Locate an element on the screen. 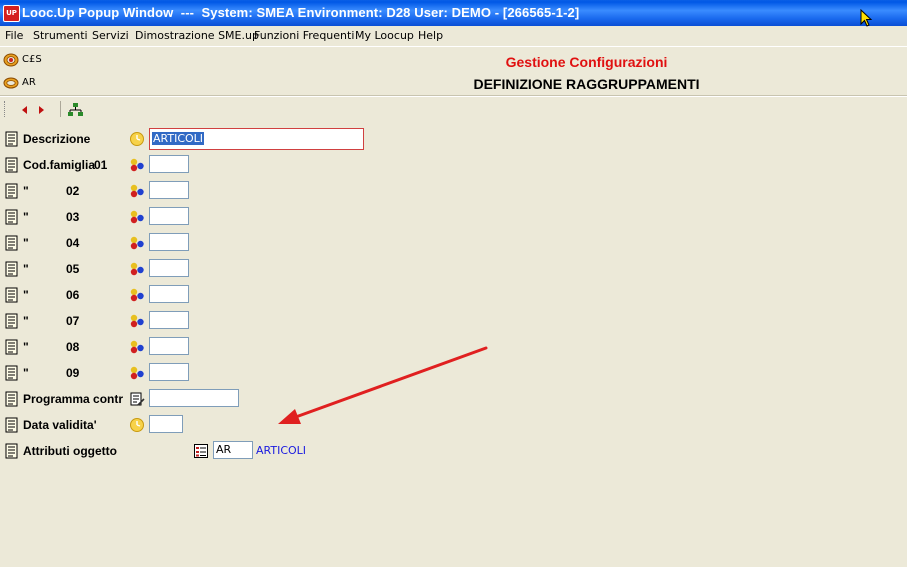 The width and height of the screenshot is (907, 567). row-attributi-oggetto: Attributi oggetto AR ARTICOLI is located at coordinates (453, 451).